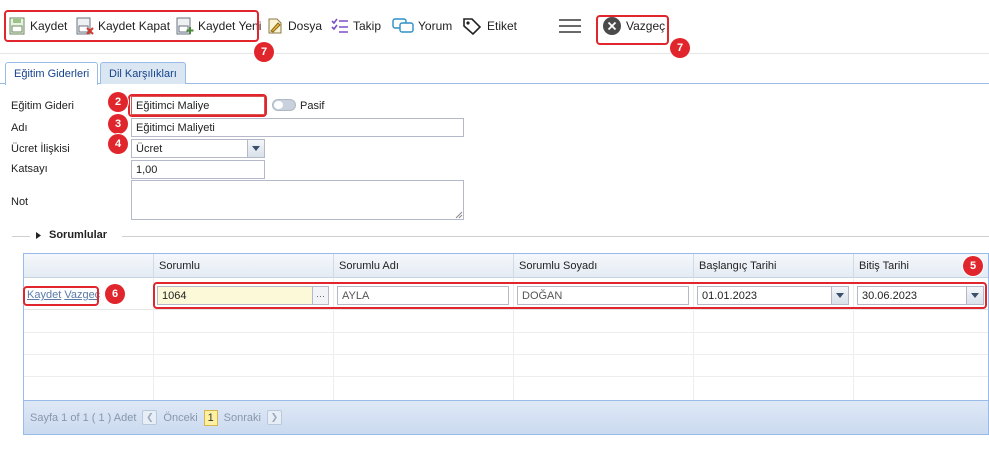 The image size is (989, 470). What do you see at coordinates (44, 295) in the screenshot?
I see `row-save-link: Kaydet` at bounding box center [44, 295].